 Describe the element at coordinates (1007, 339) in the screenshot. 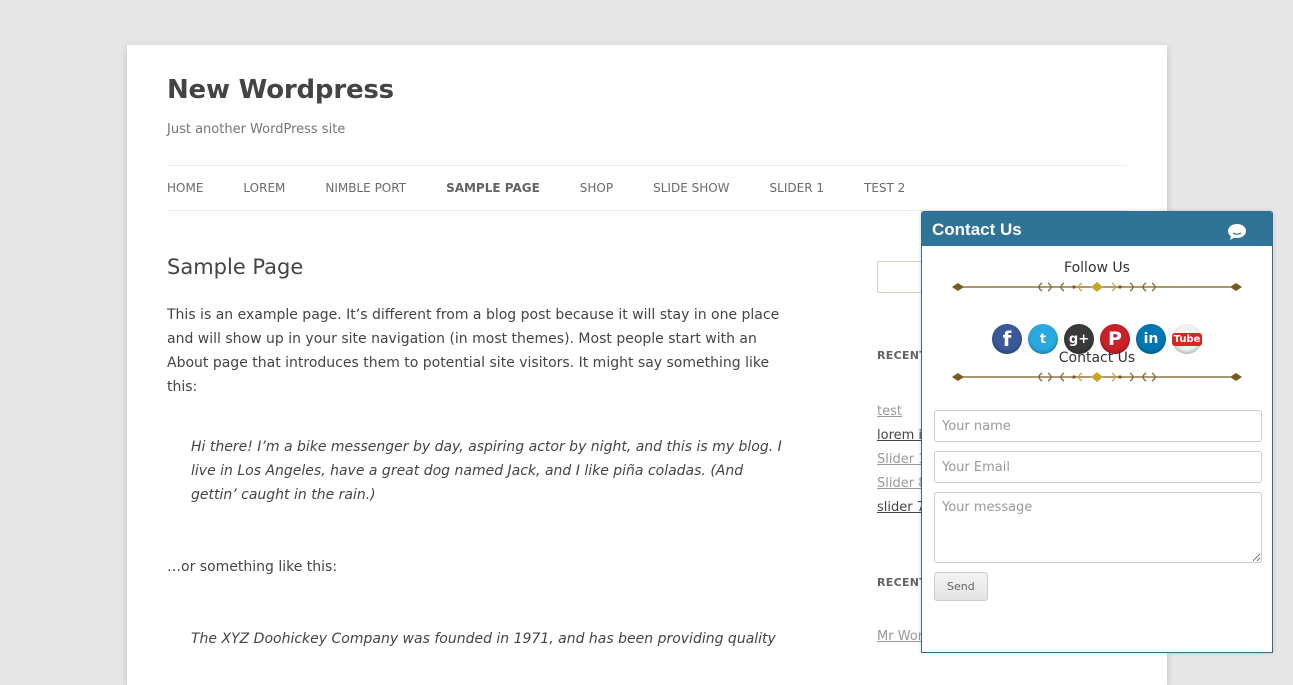

I see `facebook-icon: f` at that location.